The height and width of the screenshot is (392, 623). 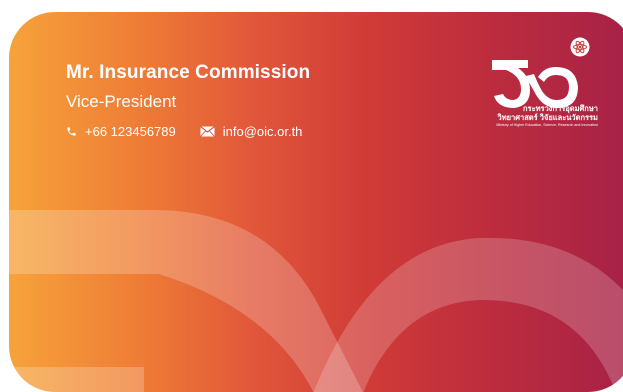 I want to click on person-name: Mr. Insurance Commission, so click(x=188, y=72).